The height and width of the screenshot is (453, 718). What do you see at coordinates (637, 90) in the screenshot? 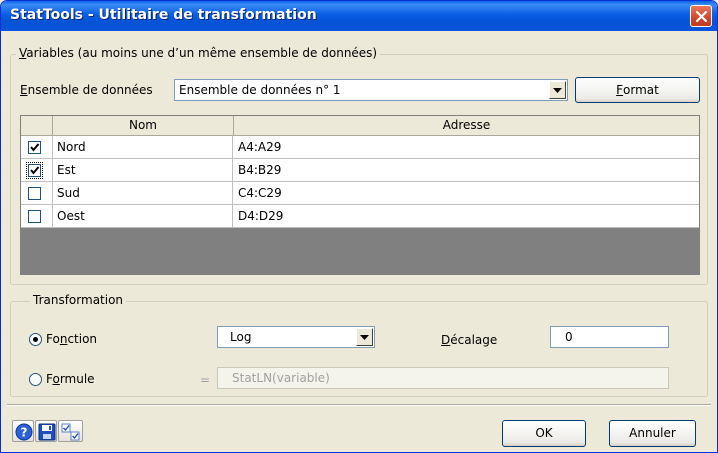
I see `format-button: Format` at bounding box center [637, 90].